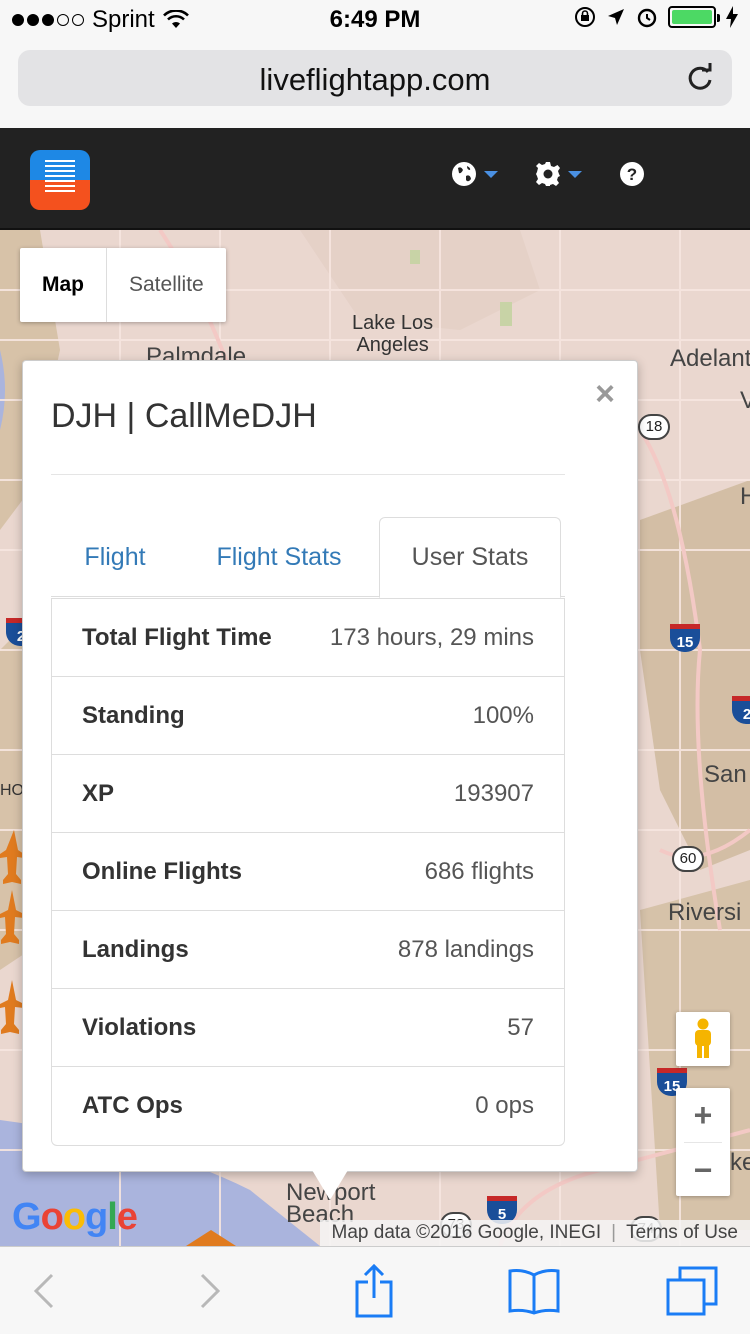 This screenshot has width=750, height=1334. I want to click on help-button: ?, so click(632, 174).